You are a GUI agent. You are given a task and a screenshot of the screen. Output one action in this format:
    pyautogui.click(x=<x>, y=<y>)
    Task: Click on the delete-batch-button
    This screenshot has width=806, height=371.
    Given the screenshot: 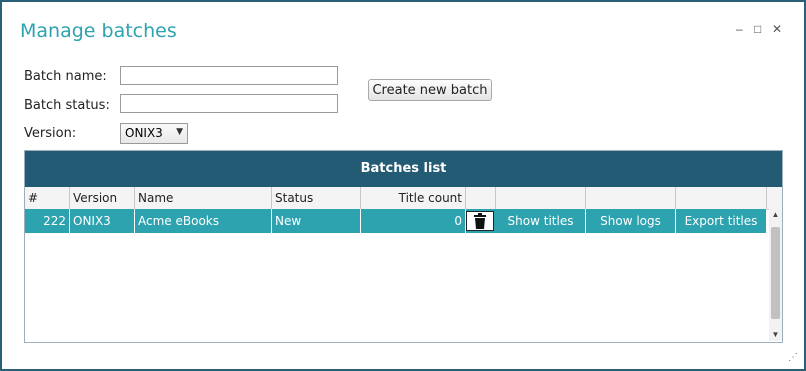 What is the action you would take?
    pyautogui.click(x=480, y=221)
    